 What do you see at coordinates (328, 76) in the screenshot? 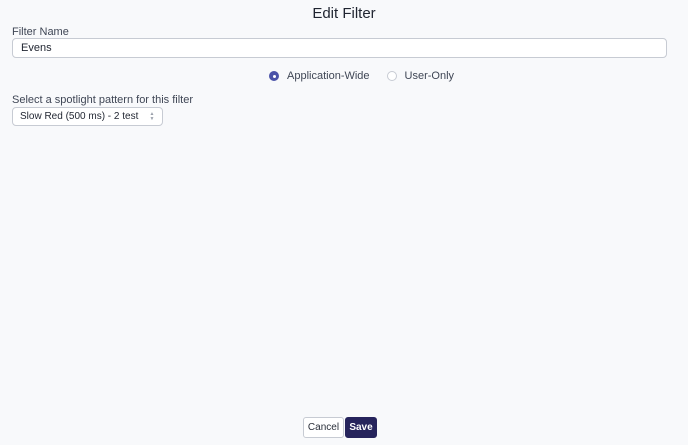
I see `scope-option-label: Application-Wide` at bounding box center [328, 76].